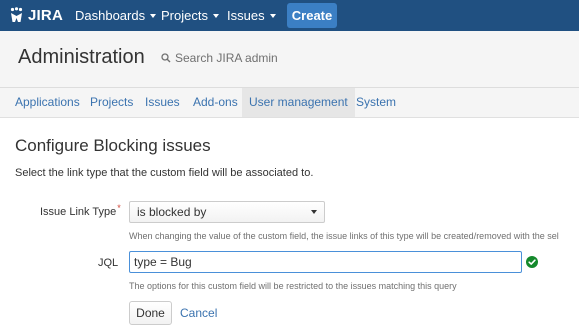  I want to click on page-heading: Configure Blocking issues, so click(113, 145).